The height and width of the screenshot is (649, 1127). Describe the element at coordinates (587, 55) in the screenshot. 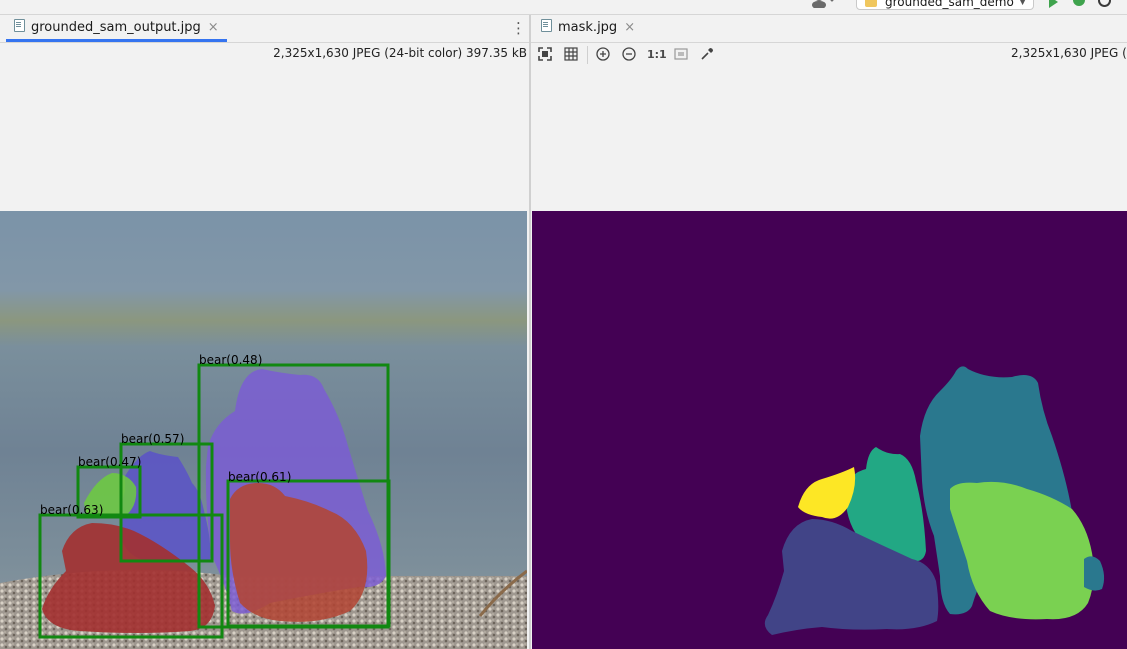

I see `toolbar-separator` at that location.